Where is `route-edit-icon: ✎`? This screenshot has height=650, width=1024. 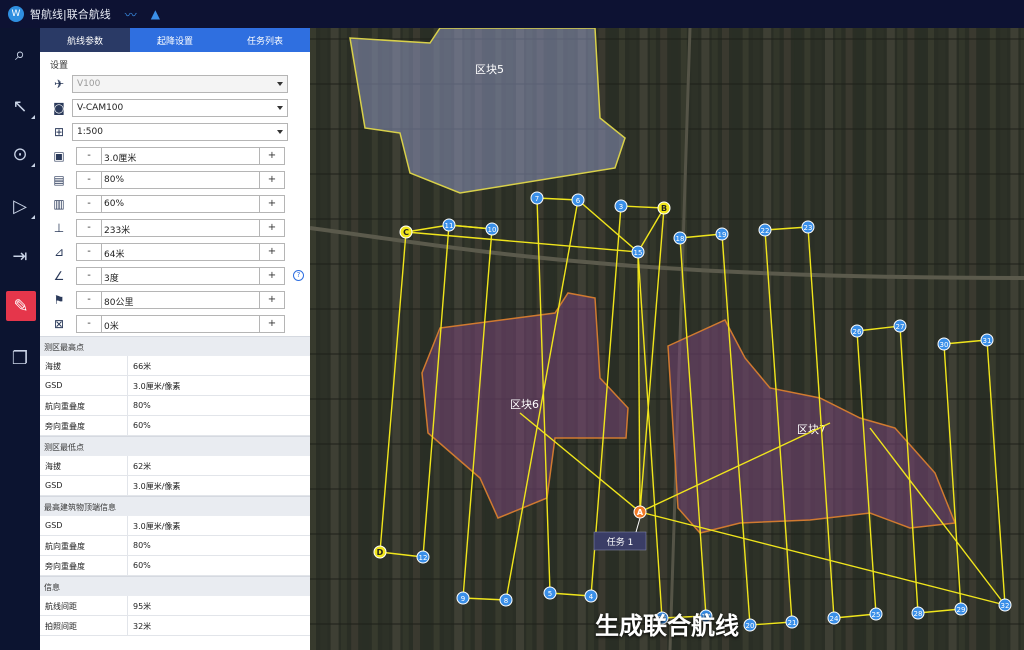 route-edit-icon: ✎ is located at coordinates (21, 306).